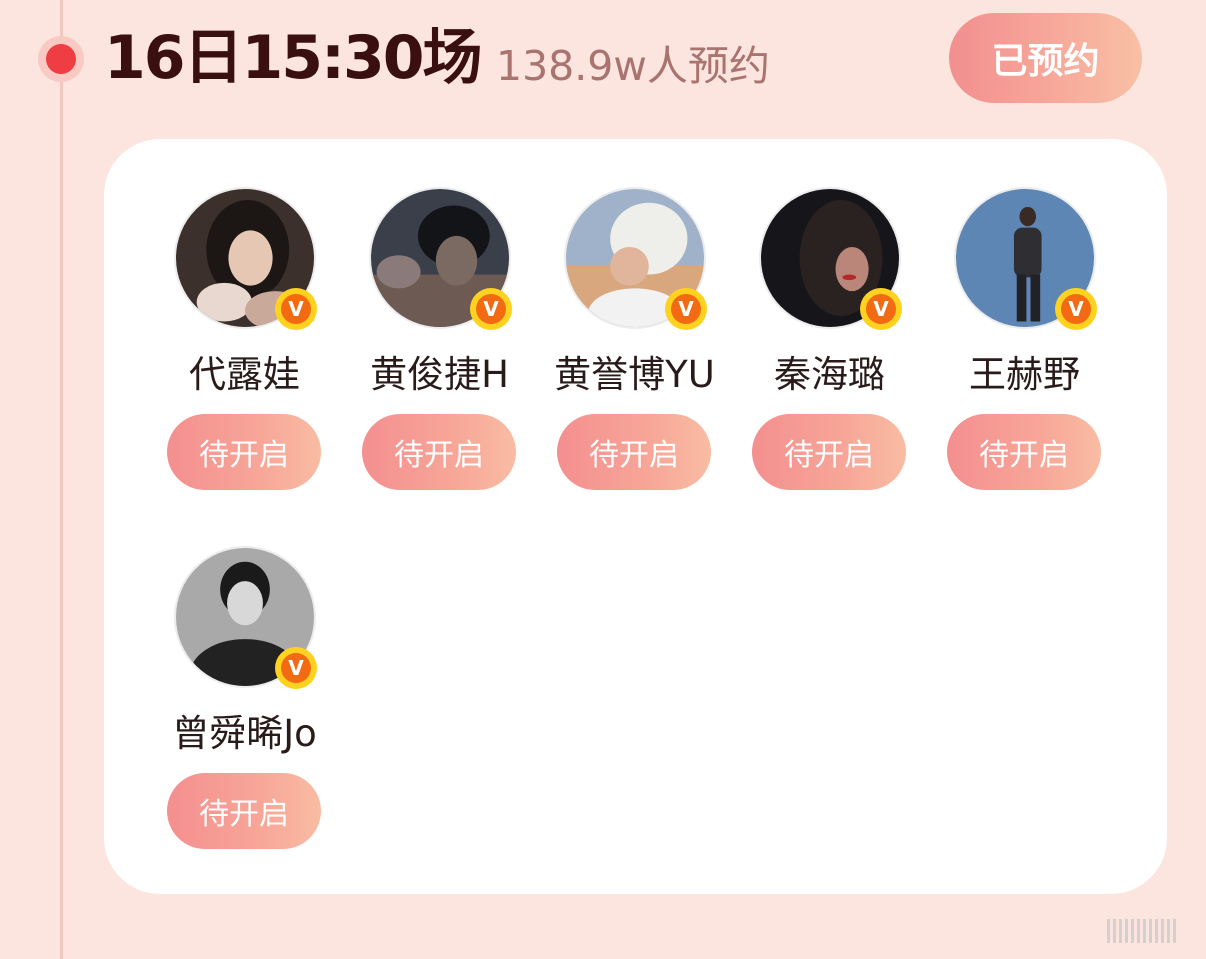  What do you see at coordinates (829, 314) in the screenshot?
I see `star-item: V 秦海璐 待开启` at bounding box center [829, 314].